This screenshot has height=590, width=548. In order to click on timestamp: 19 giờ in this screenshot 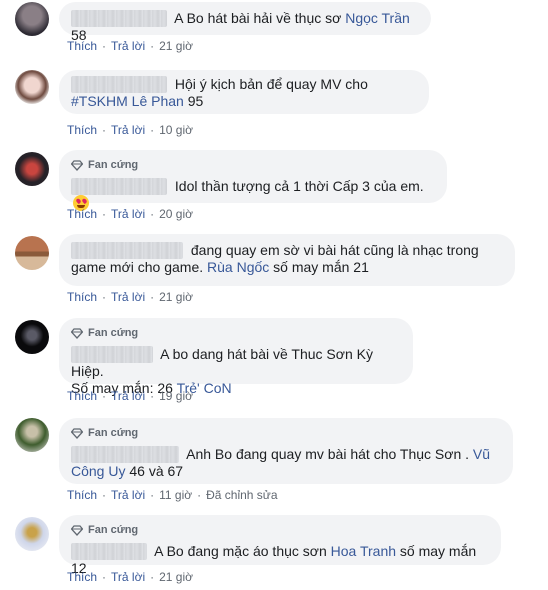, I will do `click(176, 396)`.